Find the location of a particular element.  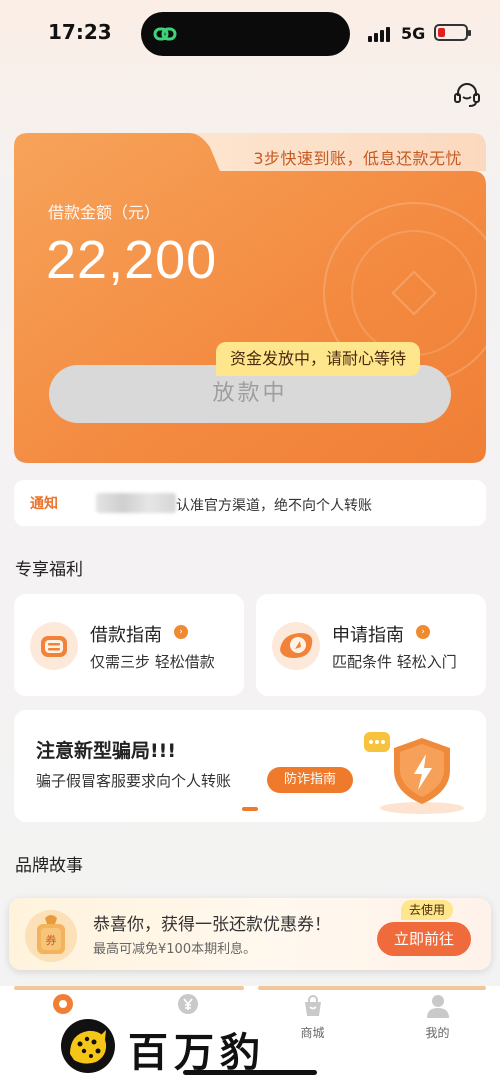

dynamic-island is located at coordinates (245, 34).